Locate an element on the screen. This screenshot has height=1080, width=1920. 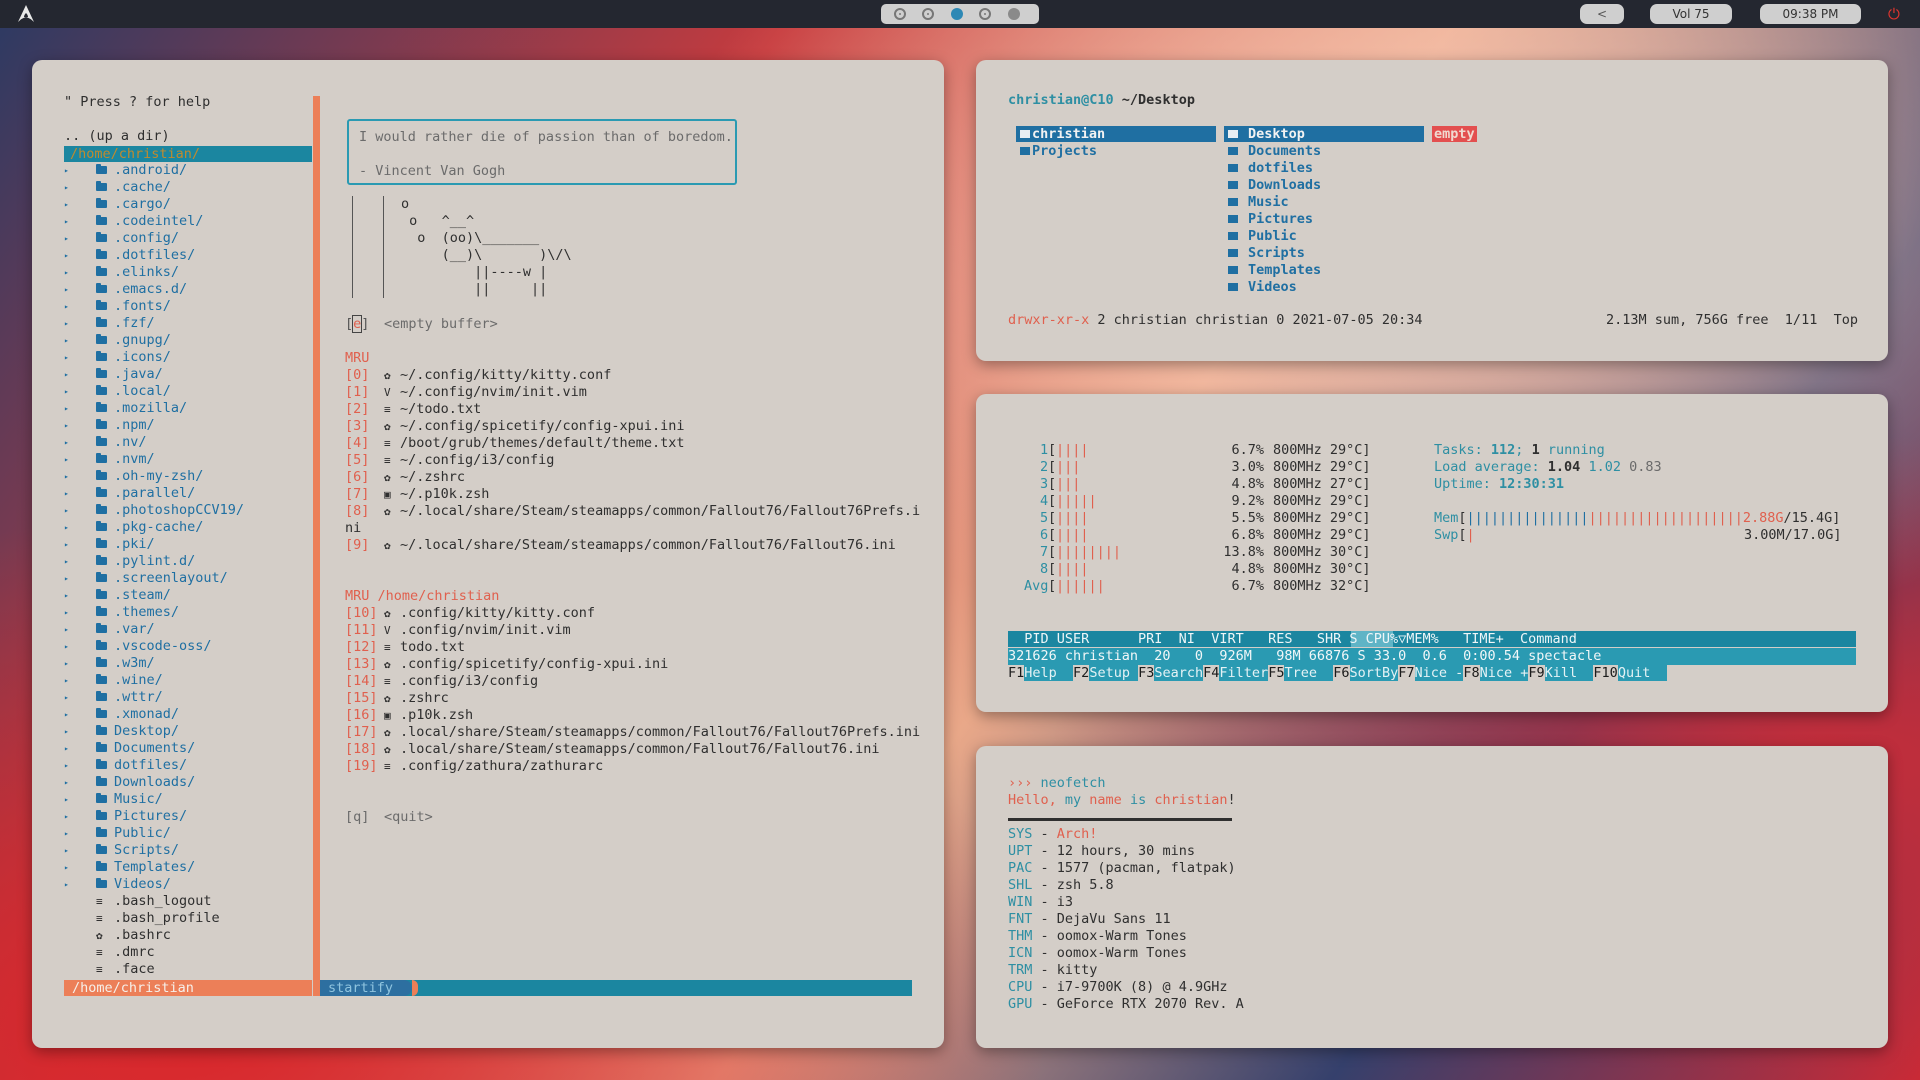
nerdtree-dir-row: ▸ .fzf/ is located at coordinates (188, 323).